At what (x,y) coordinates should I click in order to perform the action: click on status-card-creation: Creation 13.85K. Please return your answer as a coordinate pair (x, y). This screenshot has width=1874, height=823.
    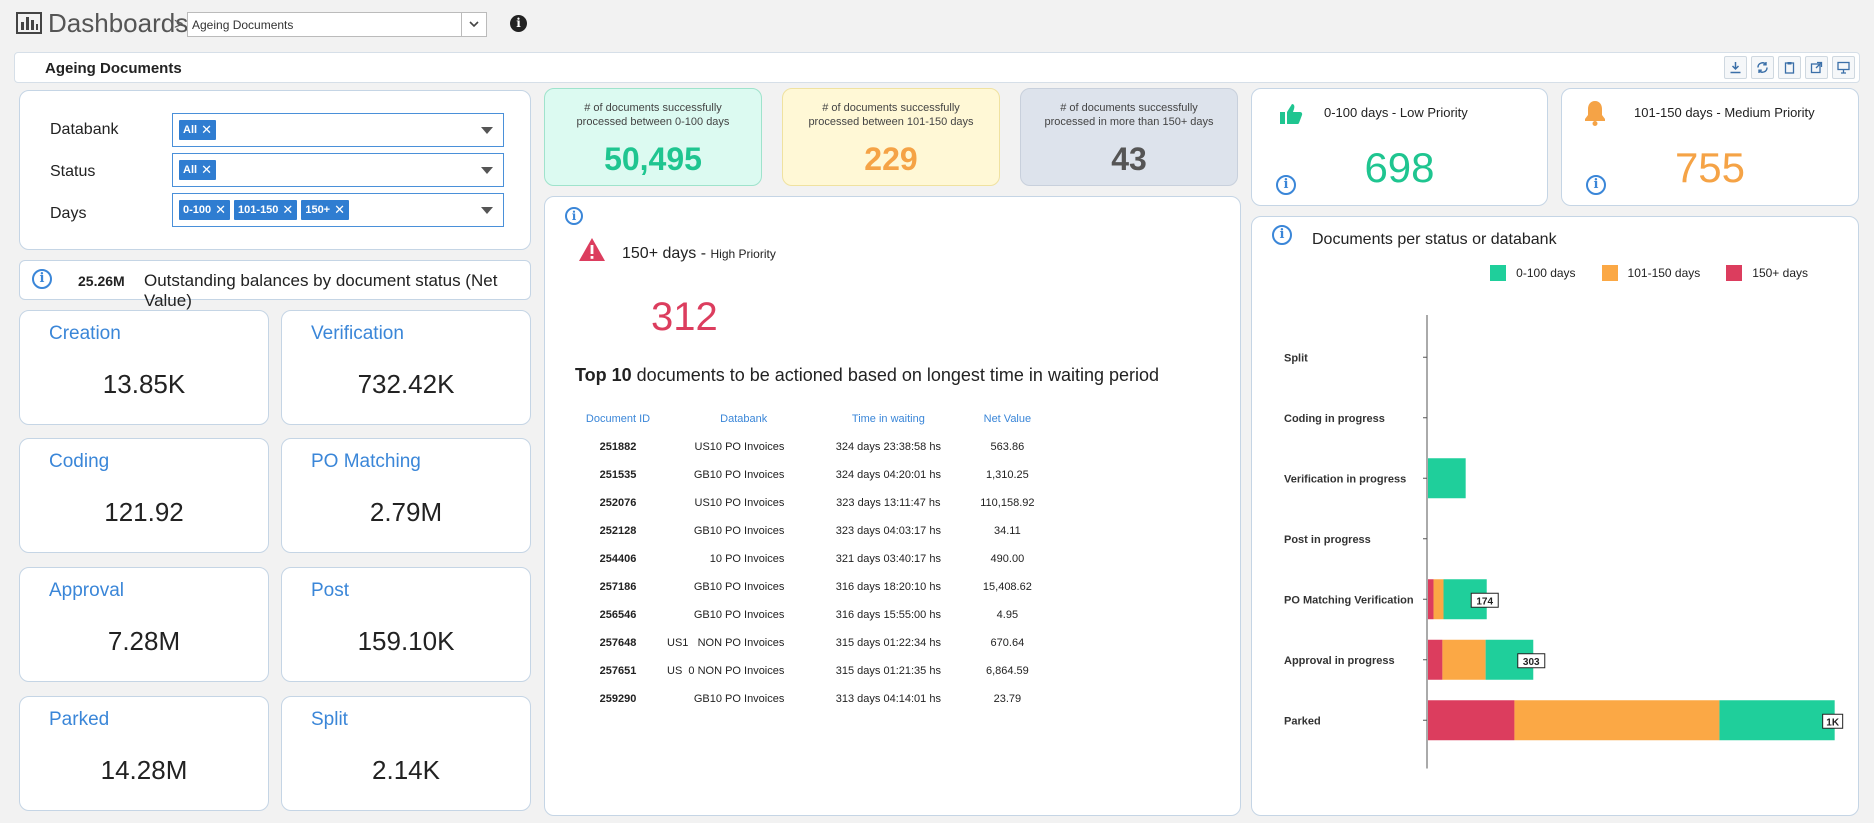
    Looking at the image, I should click on (144, 367).